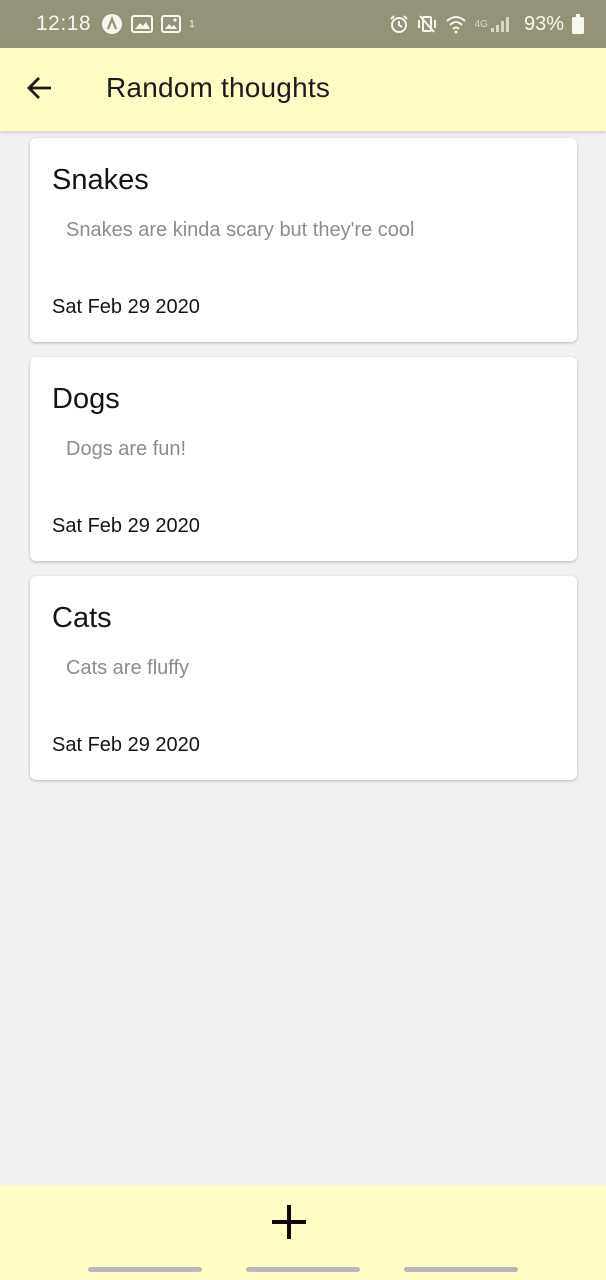  Describe the element at coordinates (64, 23) in the screenshot. I see `status-time: 12:18` at that location.